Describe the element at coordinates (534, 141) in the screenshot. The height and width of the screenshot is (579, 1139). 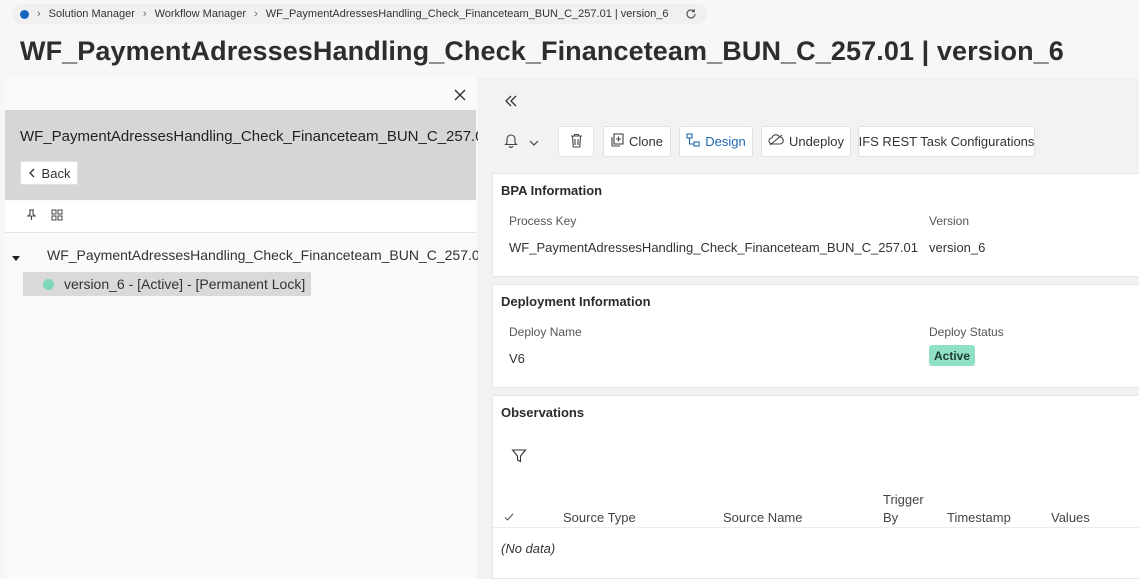
I see `chevron-down-icon` at that location.